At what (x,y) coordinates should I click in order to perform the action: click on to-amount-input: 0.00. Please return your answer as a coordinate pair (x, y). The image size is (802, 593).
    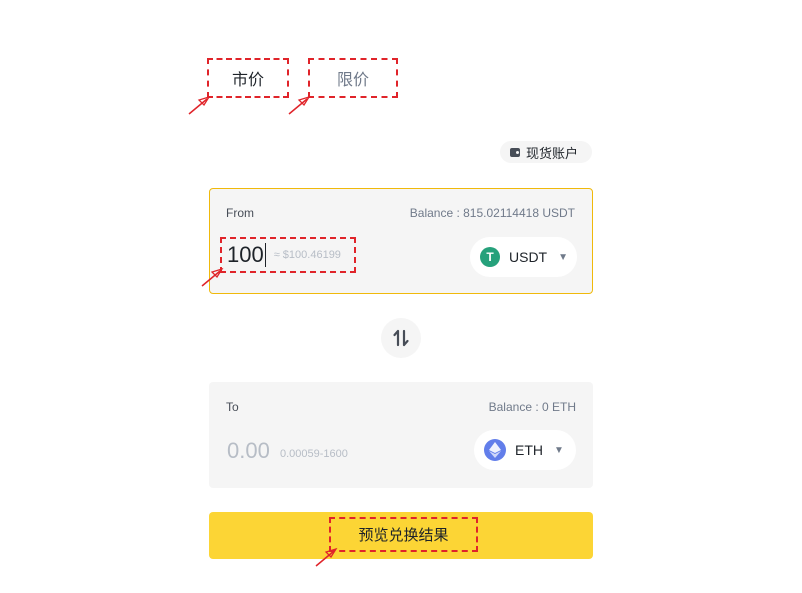
    Looking at the image, I should click on (248, 451).